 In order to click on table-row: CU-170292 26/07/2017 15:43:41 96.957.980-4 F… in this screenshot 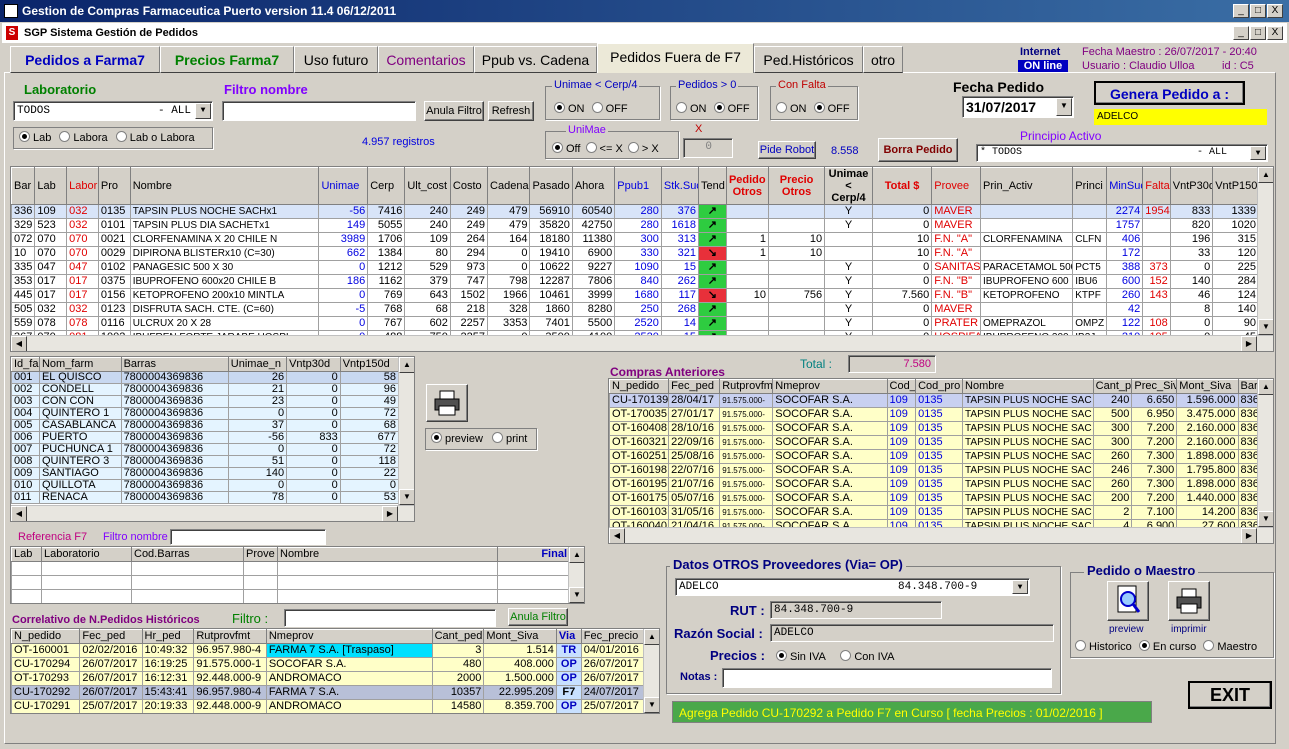, I will do `click(328, 692)`.